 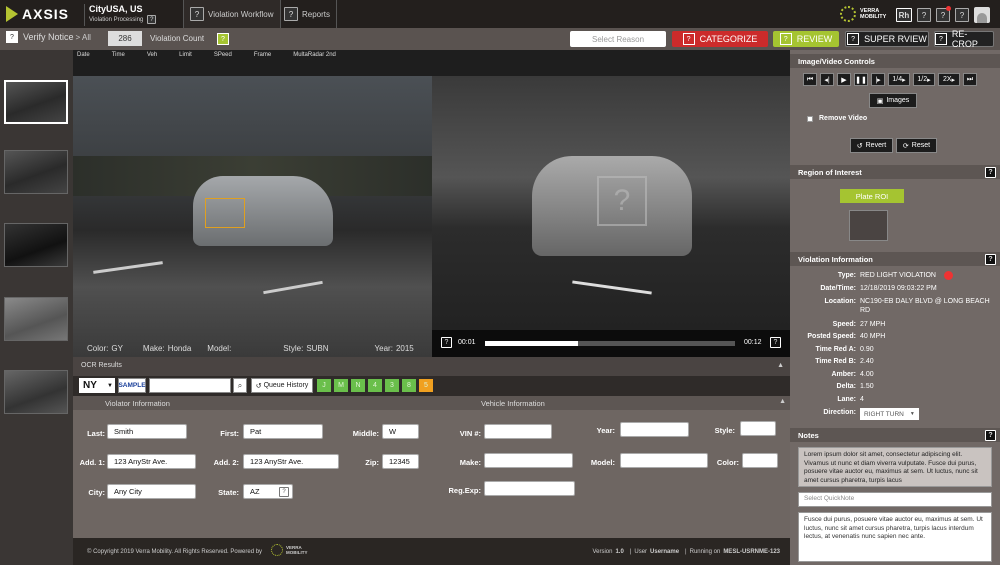 What do you see at coordinates (964, 39) in the screenshot?
I see `recrop-button: ? RE-CROP` at bounding box center [964, 39].